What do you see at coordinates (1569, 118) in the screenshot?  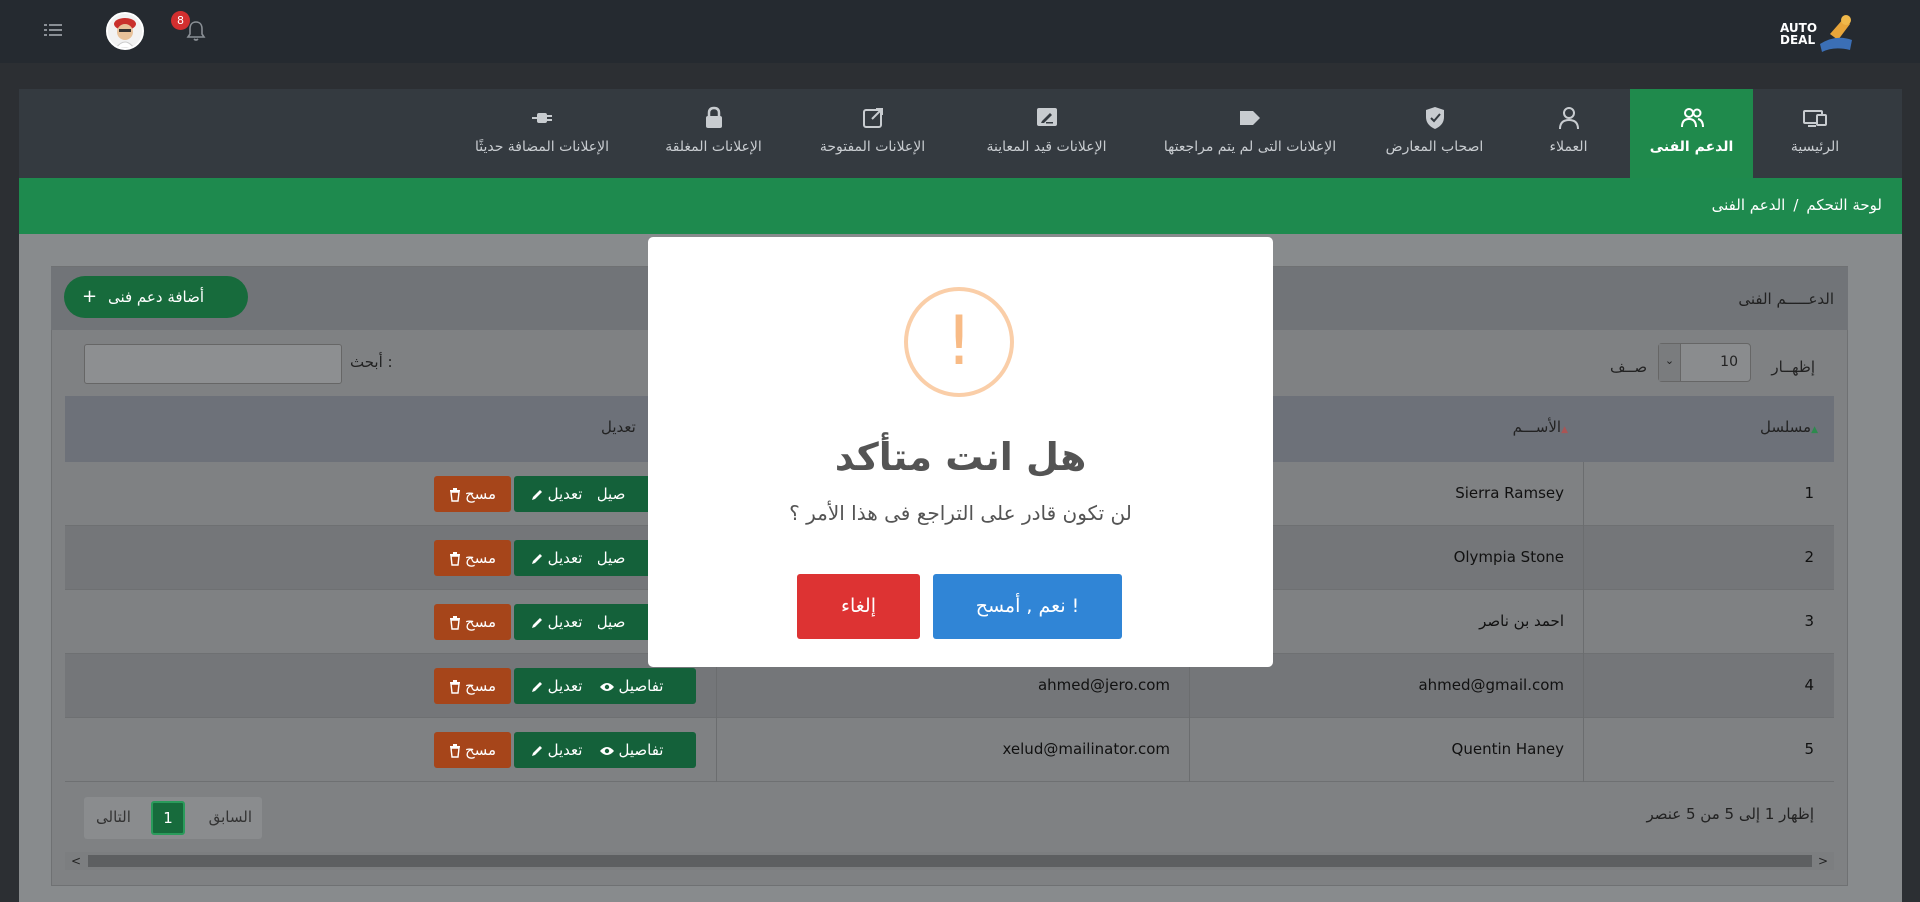 I see `user-icon` at bounding box center [1569, 118].